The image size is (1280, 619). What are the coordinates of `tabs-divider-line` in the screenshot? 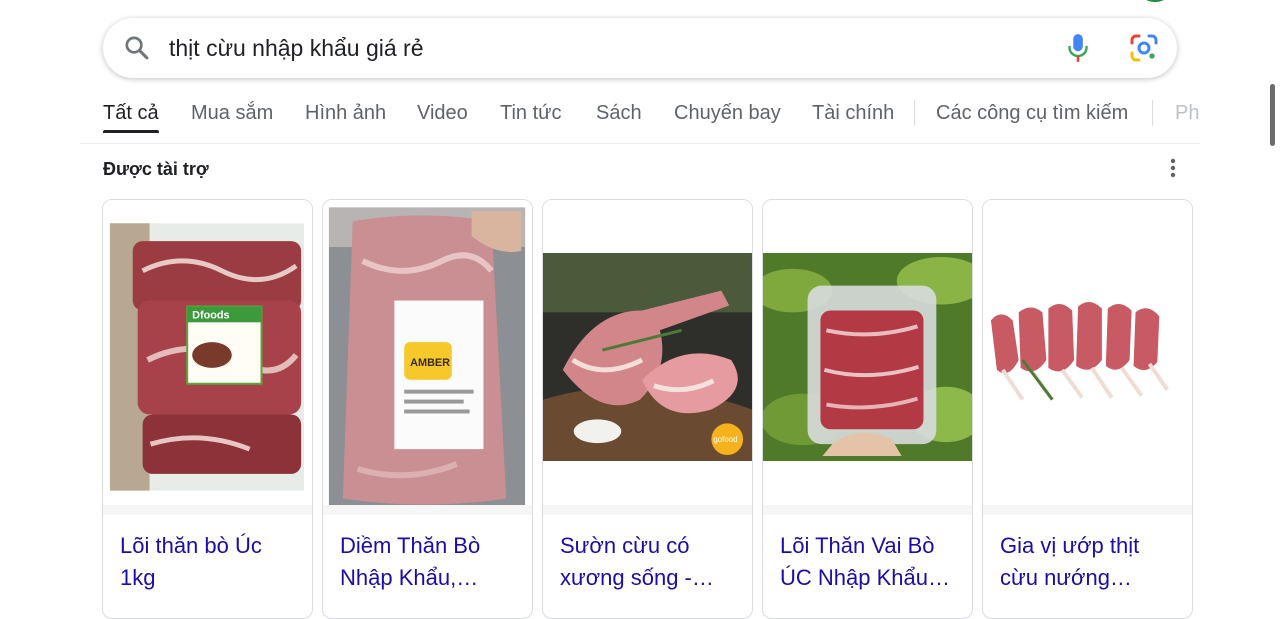 It's located at (640, 143).